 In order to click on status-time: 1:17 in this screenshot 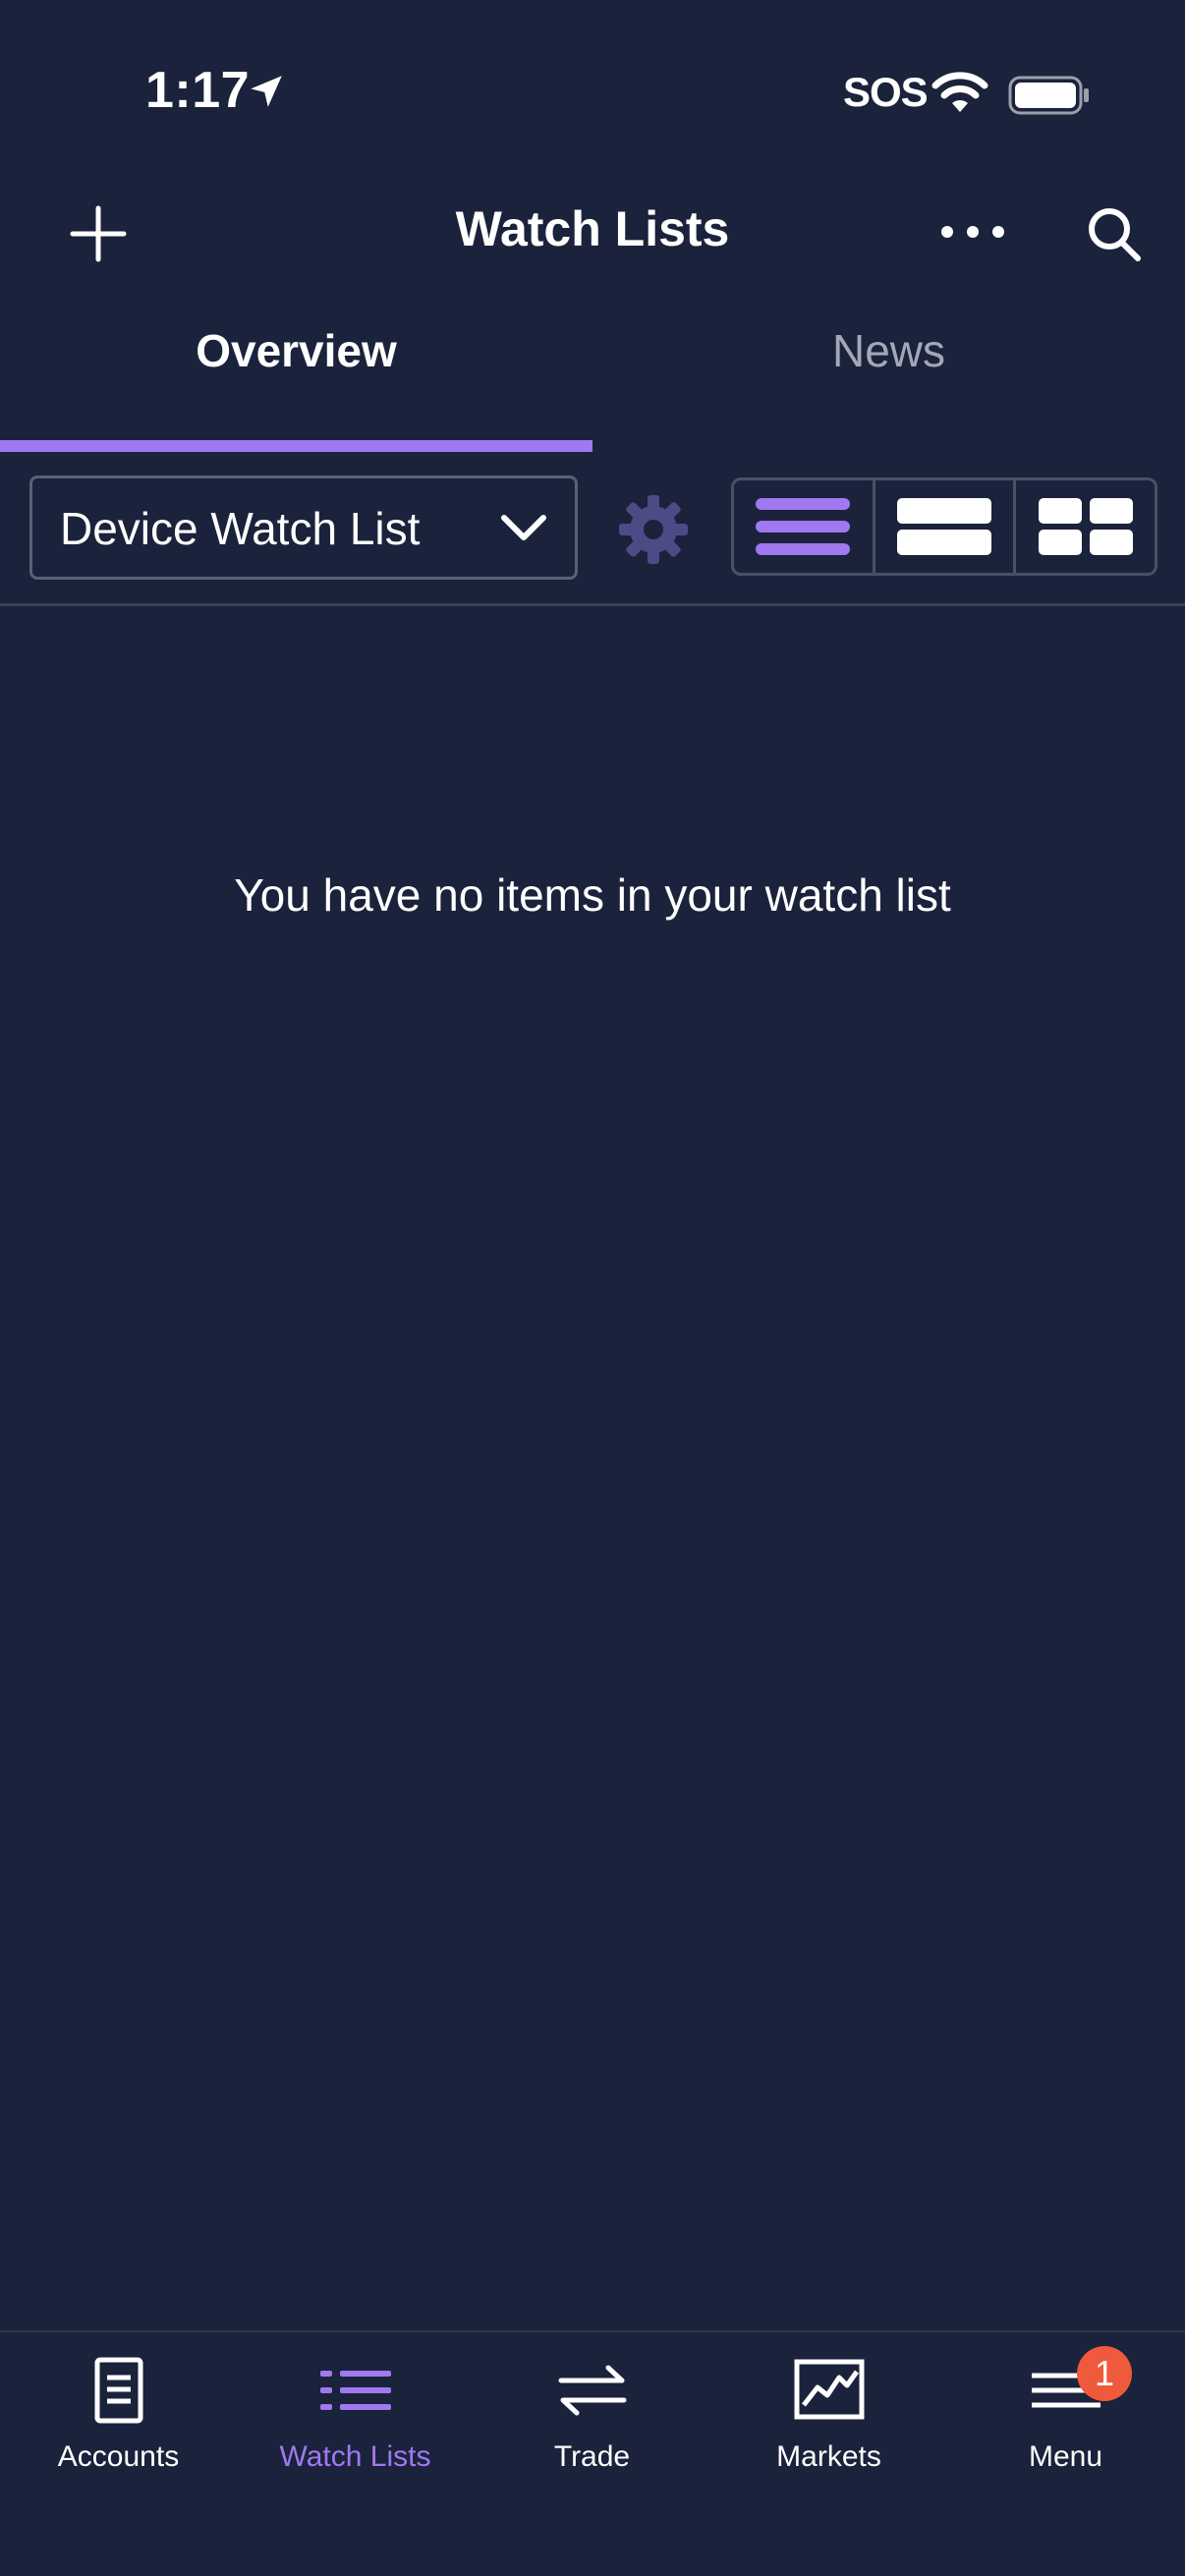, I will do `click(198, 90)`.